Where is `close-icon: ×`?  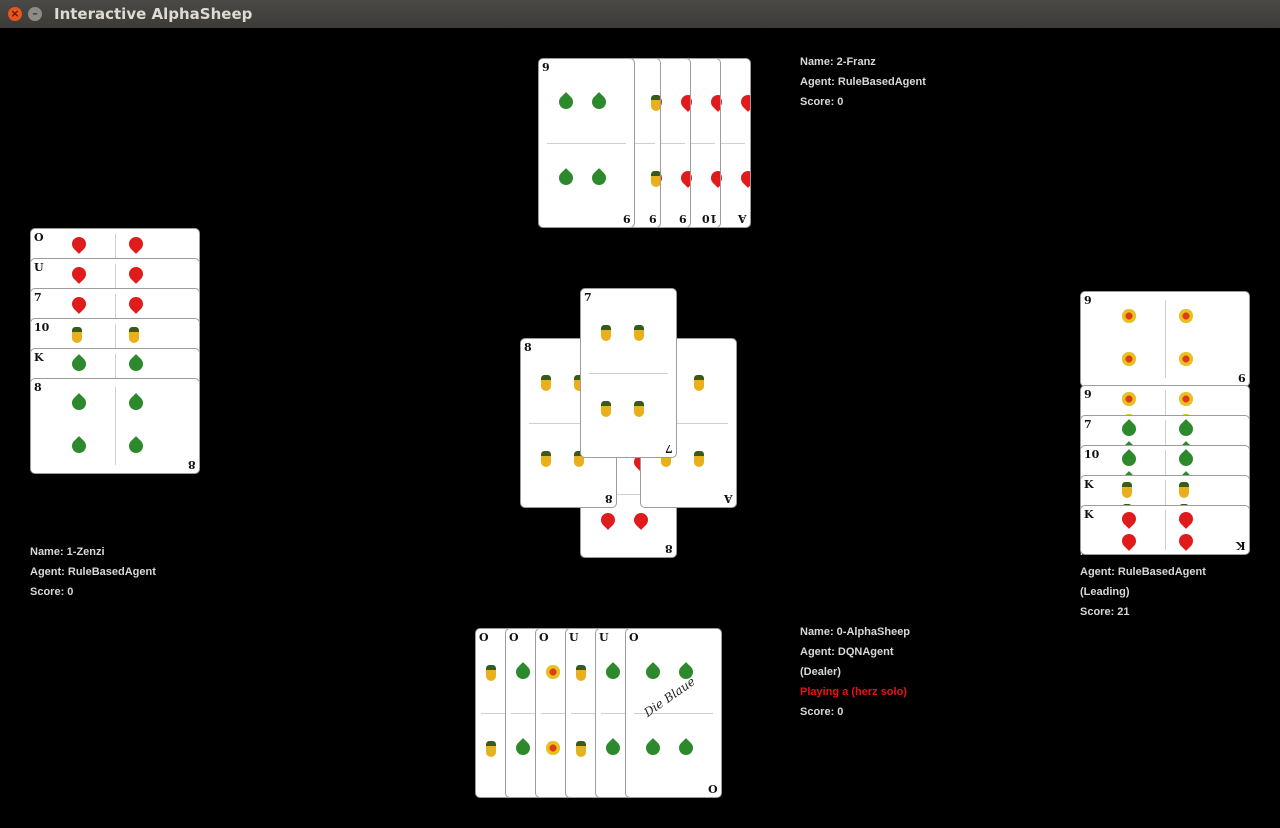 close-icon: × is located at coordinates (15, 14).